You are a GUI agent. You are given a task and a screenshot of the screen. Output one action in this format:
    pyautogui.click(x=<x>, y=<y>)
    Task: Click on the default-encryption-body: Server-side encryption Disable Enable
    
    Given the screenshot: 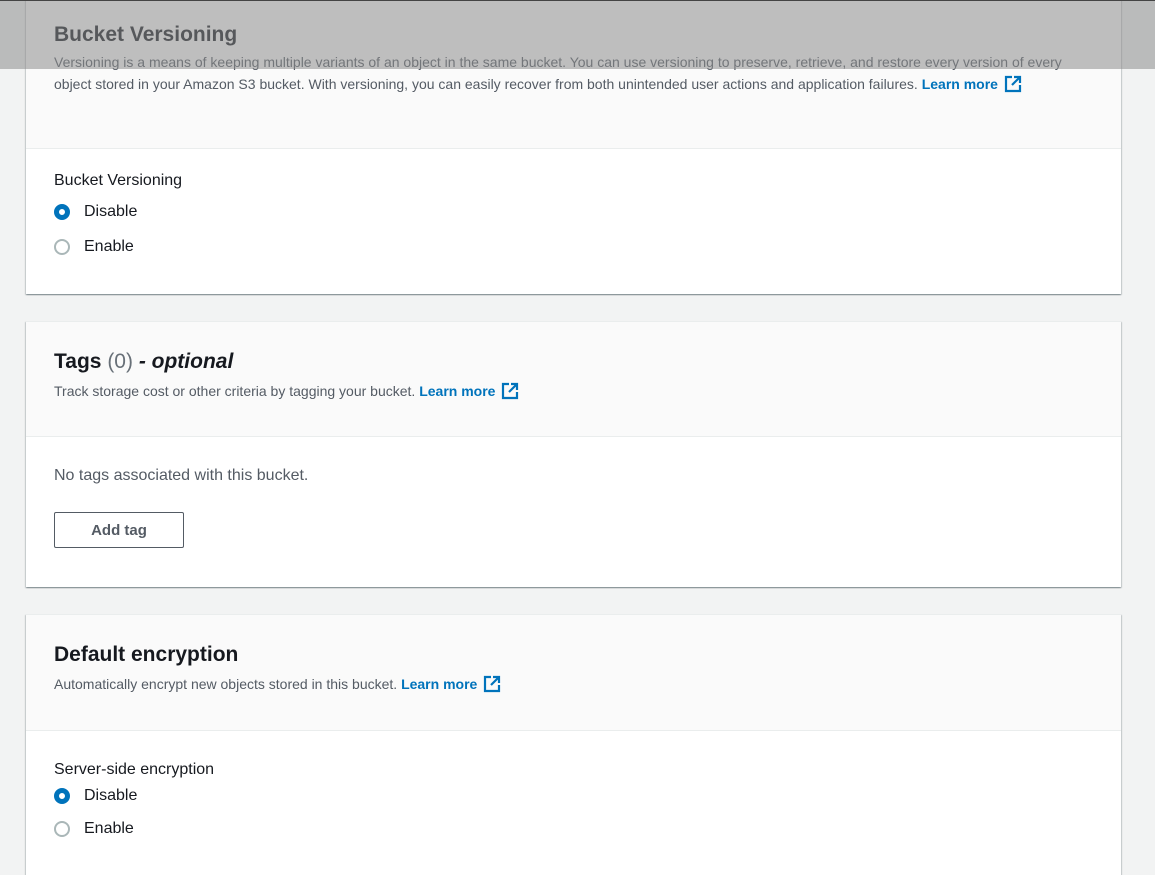 What is the action you would take?
    pyautogui.click(x=573, y=788)
    